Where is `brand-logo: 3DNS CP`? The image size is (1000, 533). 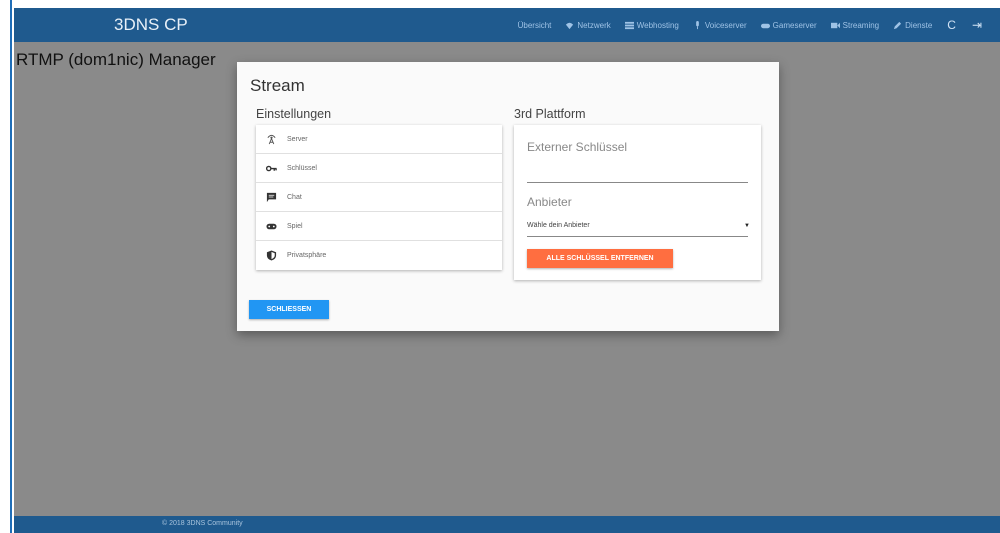 brand-logo: 3DNS CP is located at coordinates (151, 25).